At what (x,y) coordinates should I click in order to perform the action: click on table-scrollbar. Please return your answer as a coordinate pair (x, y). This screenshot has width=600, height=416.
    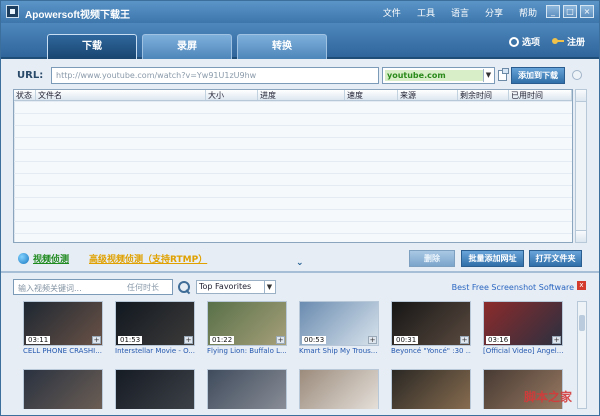
    Looking at the image, I should click on (581, 166).